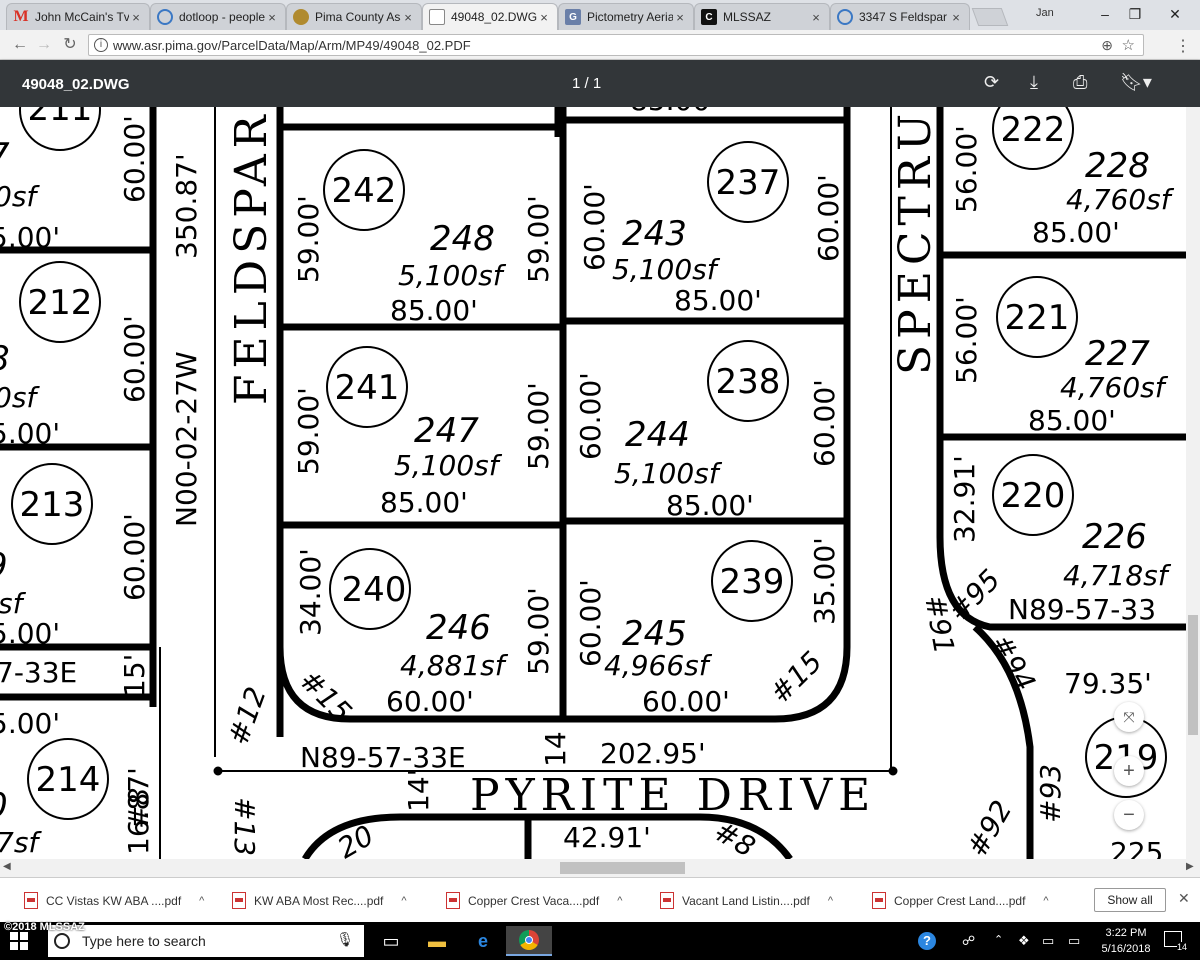  What do you see at coordinates (1114, 537) in the screenshot?
I see `lot-number: 226` at bounding box center [1114, 537].